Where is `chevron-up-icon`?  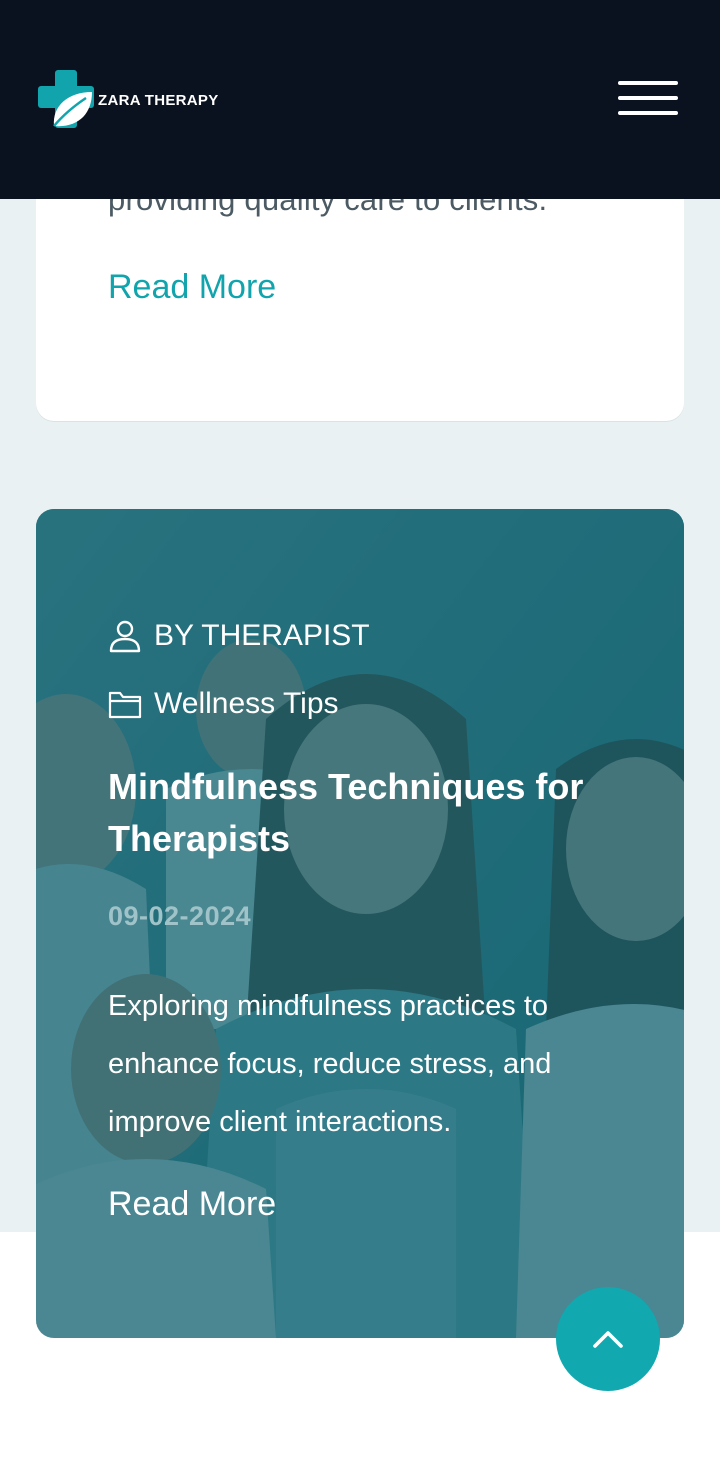
chevron-up-icon is located at coordinates (608, 1339).